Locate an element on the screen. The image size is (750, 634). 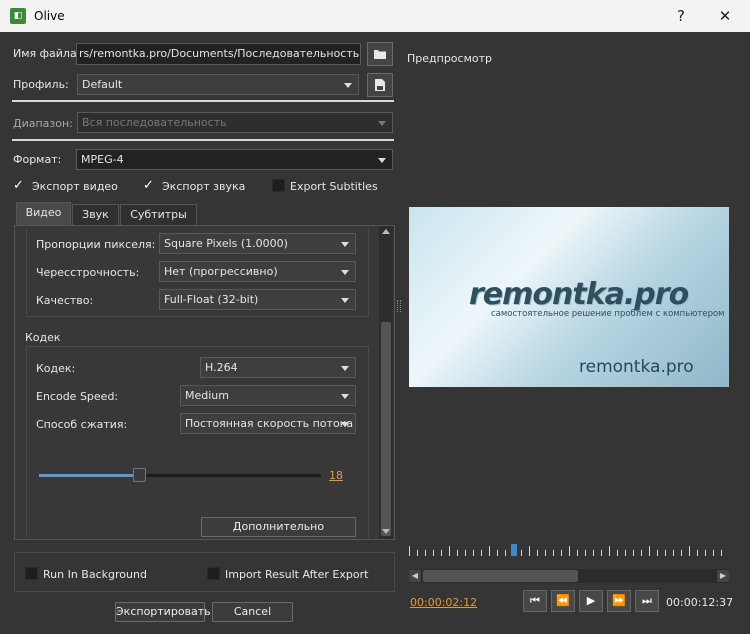
export-subtitles-checkbox is located at coordinates (278, 185).